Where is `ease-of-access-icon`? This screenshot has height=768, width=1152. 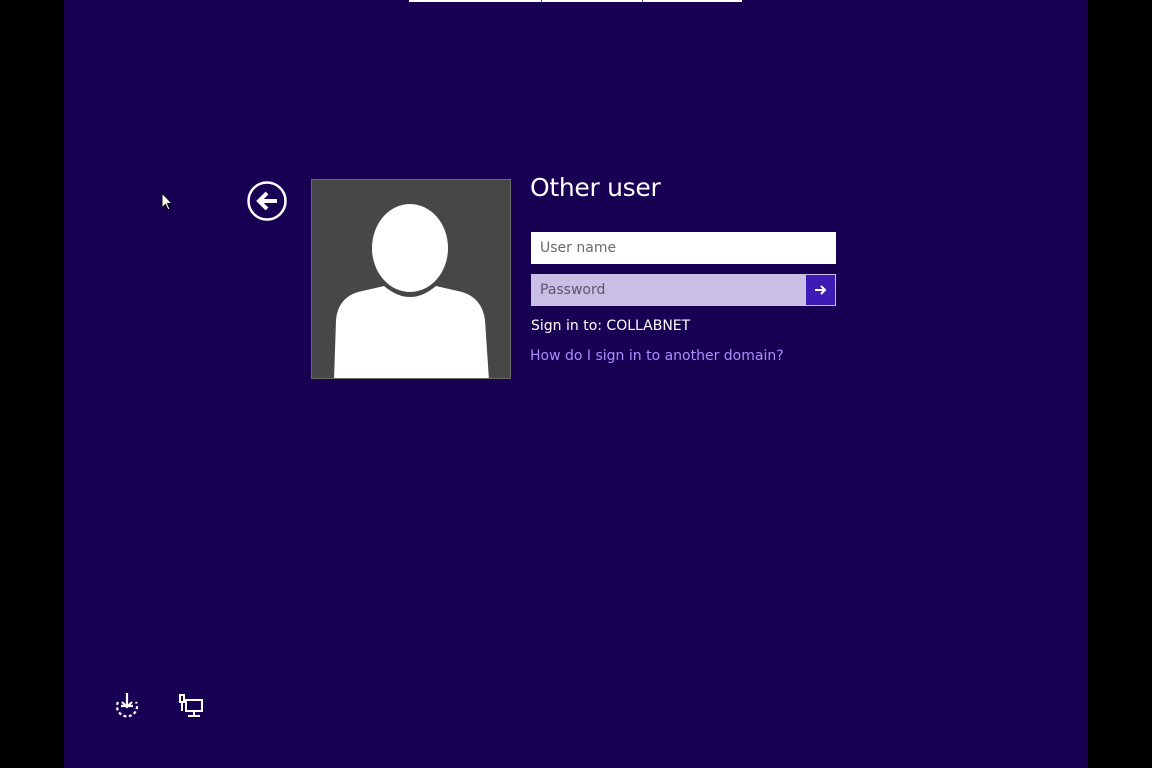
ease-of-access-icon is located at coordinates (127, 705).